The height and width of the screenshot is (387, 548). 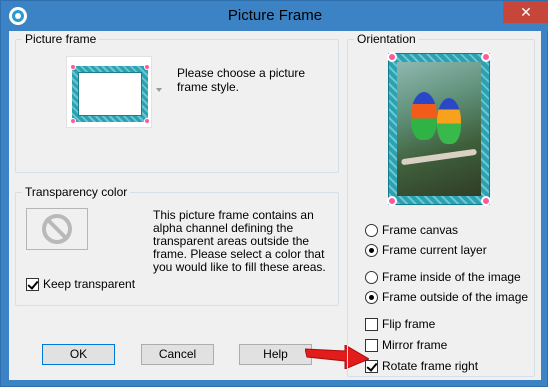 I want to click on frame-inside-label: Frame inside of the image, so click(x=451, y=277).